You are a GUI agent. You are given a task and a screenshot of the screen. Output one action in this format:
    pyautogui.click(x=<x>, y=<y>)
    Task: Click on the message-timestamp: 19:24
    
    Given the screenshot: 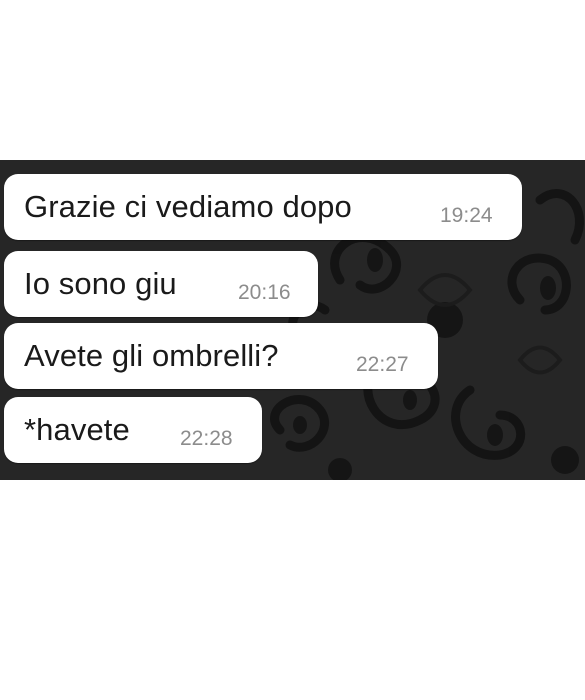 What is the action you would take?
    pyautogui.click(x=466, y=215)
    